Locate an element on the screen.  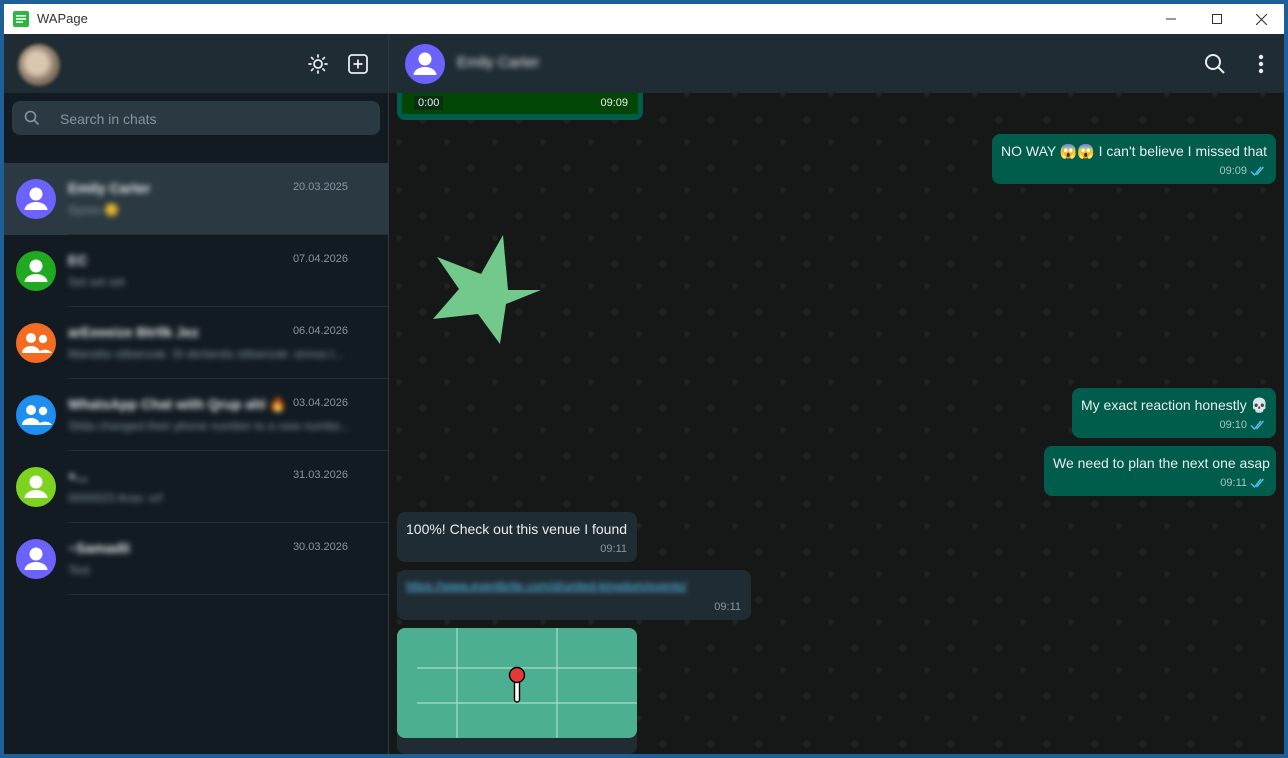
contact-avatar is located at coordinates (425, 64).